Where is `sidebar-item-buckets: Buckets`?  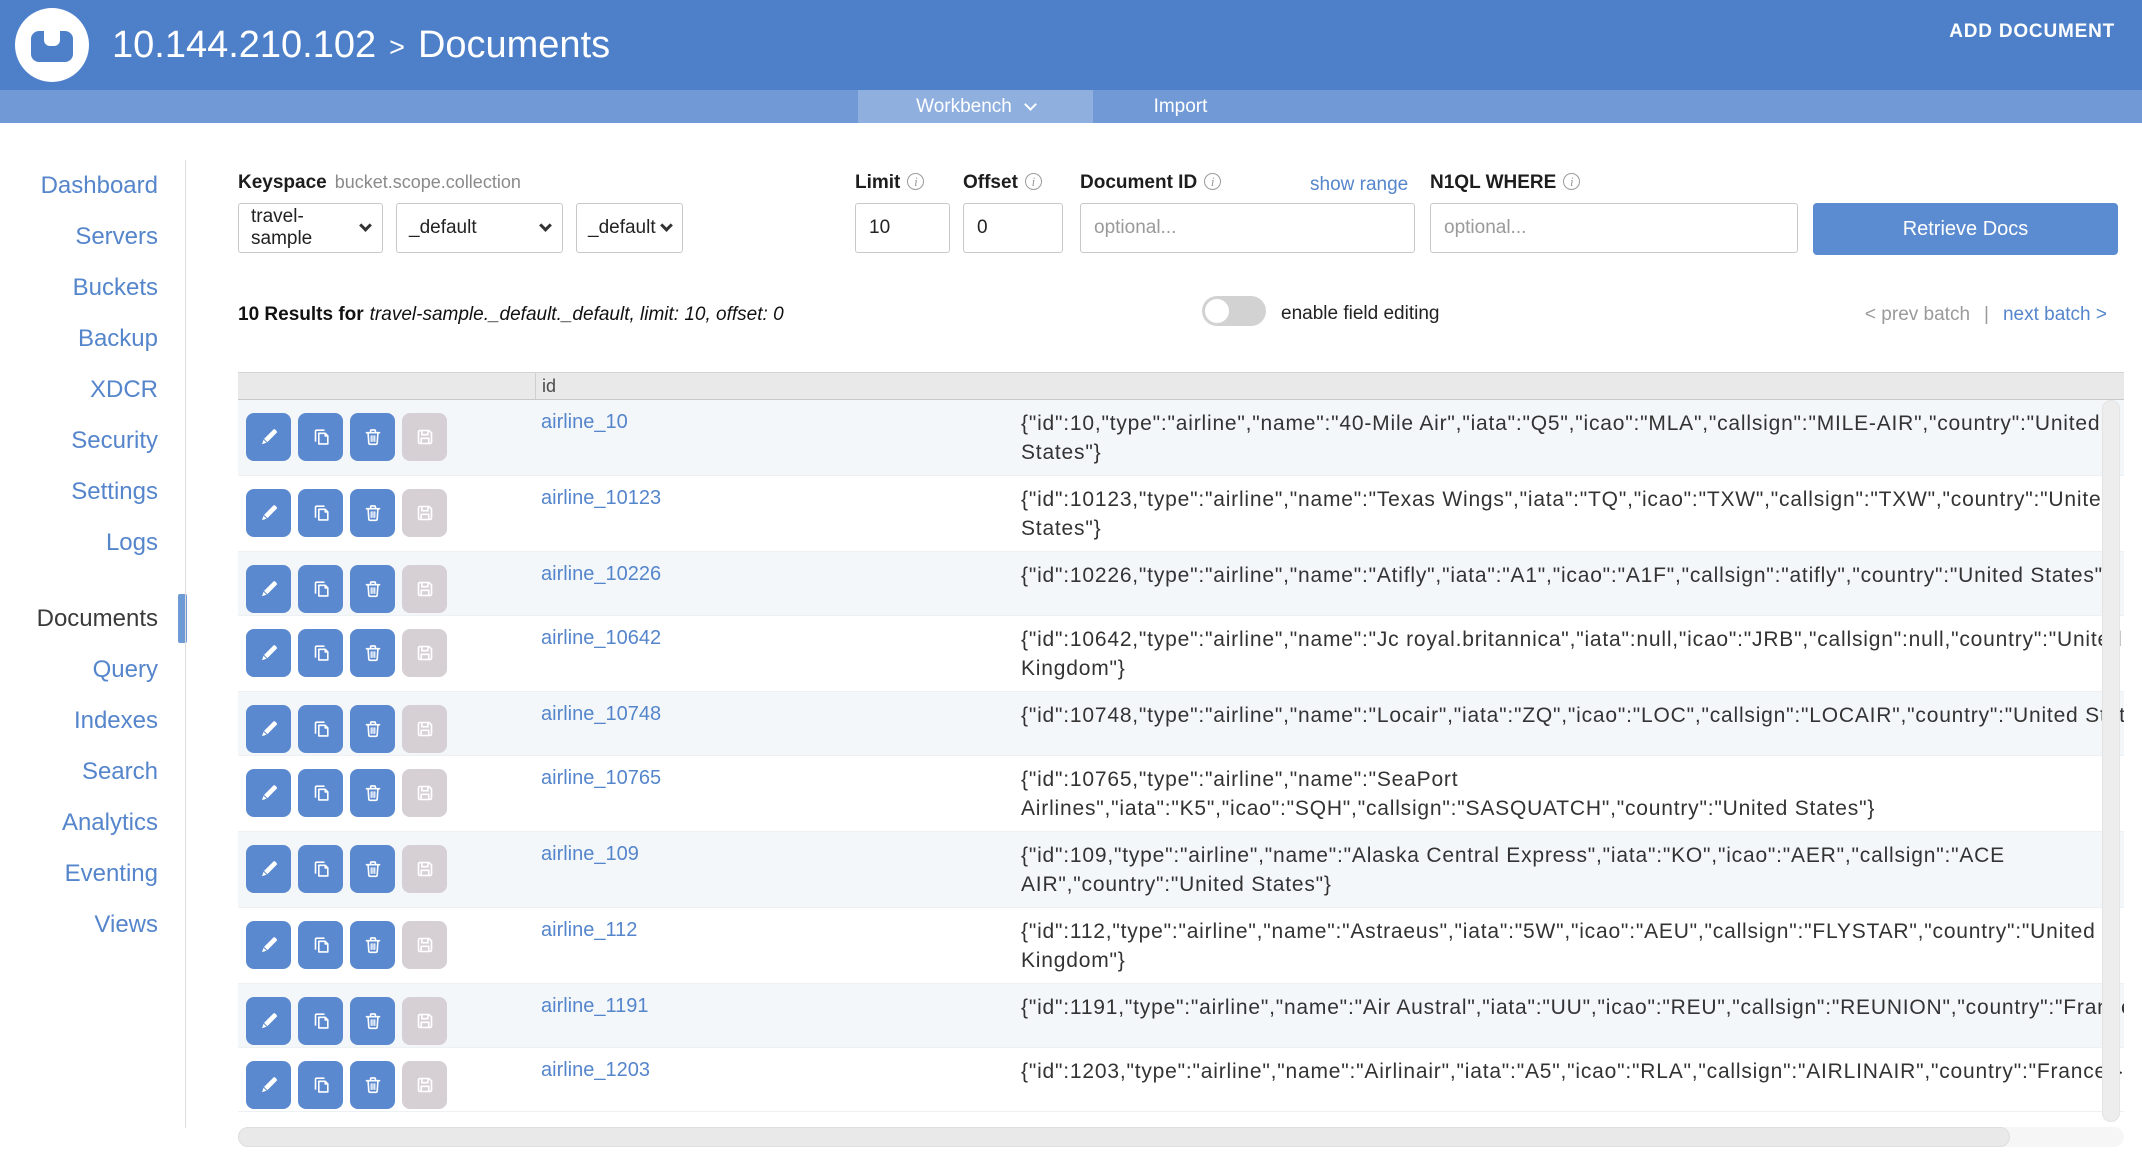
sidebar-item-buckets: Buckets is located at coordinates (79, 287).